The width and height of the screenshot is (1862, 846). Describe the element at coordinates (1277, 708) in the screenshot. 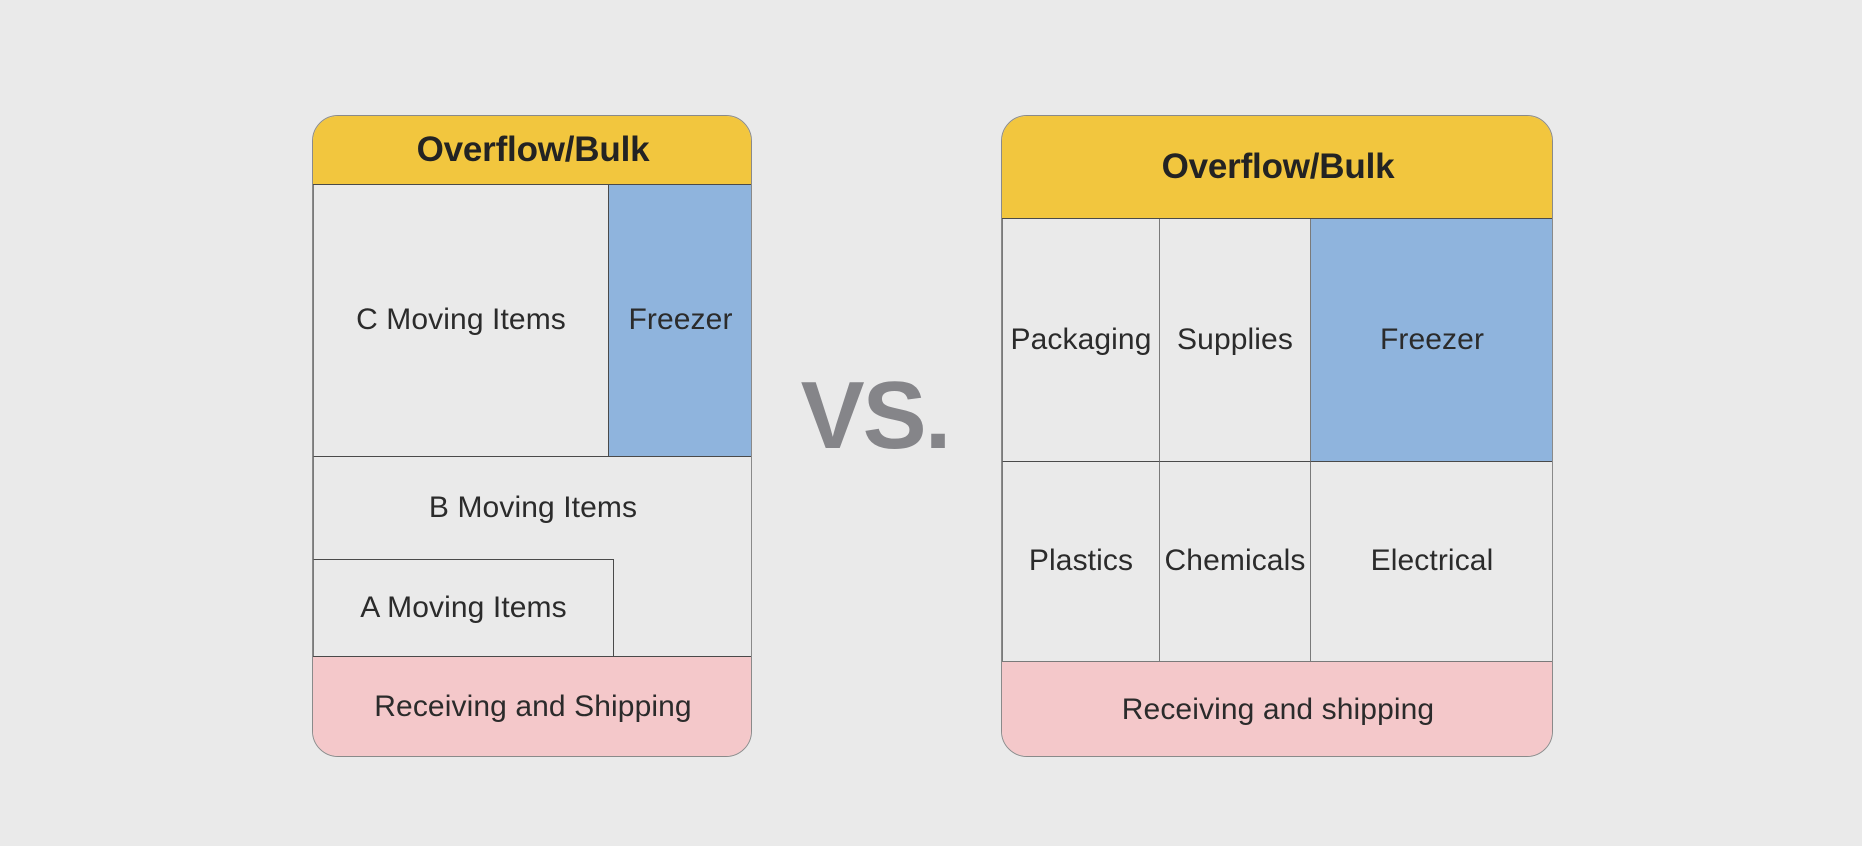

I see `right-cell-receiving-and-shipping: Receiving and shipping` at that location.